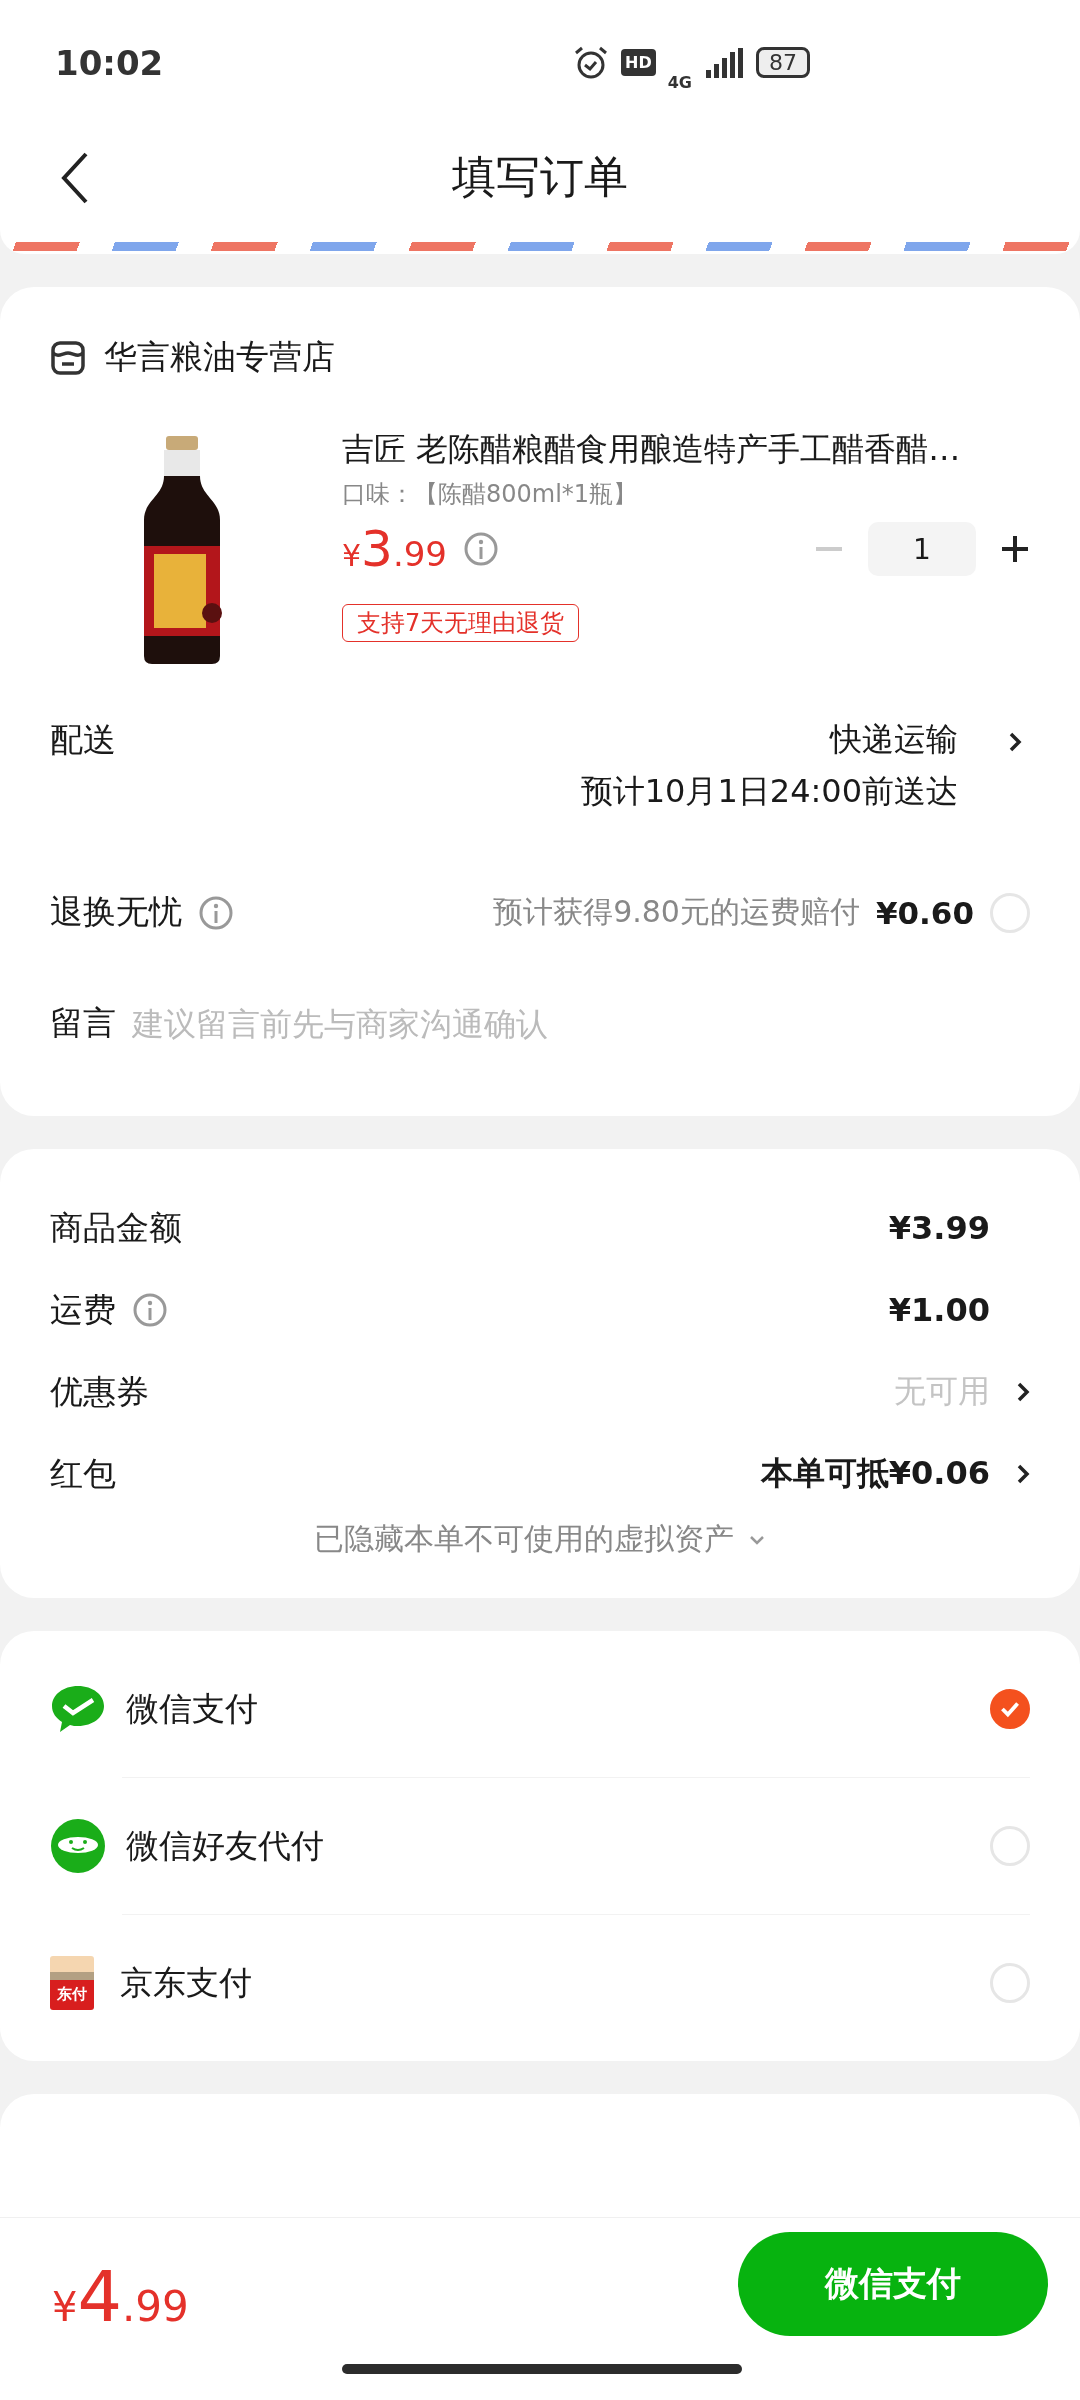 The width and height of the screenshot is (1080, 2400). What do you see at coordinates (875, 1474) in the screenshot?
I see `summary-value: 本单可抵¥0.06` at bounding box center [875, 1474].